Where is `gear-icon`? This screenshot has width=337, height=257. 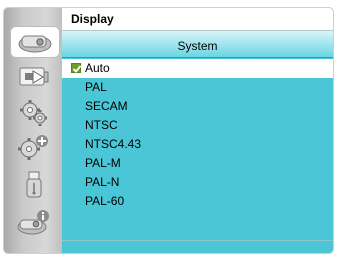
gear-icon is located at coordinates (33, 113).